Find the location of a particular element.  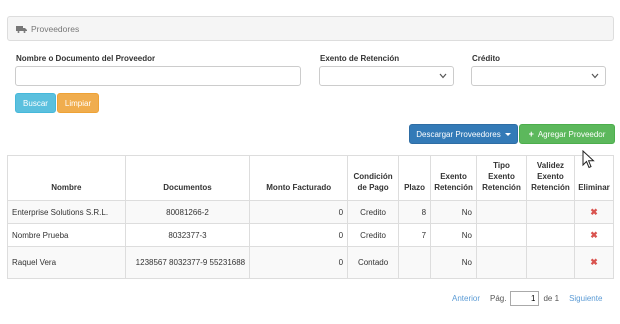

column-header: Monto Facturado is located at coordinates (299, 178).